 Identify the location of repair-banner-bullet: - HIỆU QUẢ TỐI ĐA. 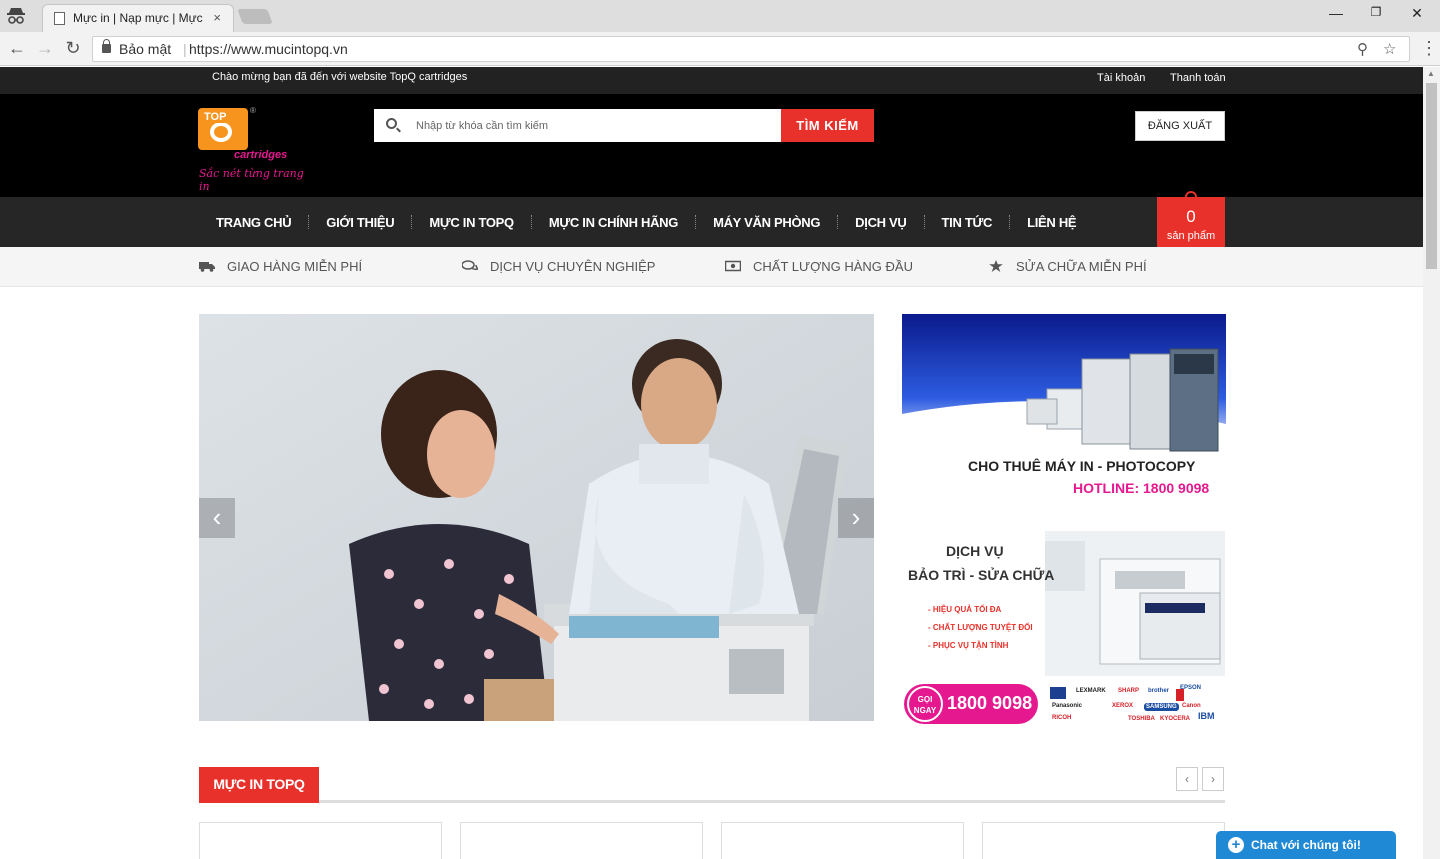
(965, 609).